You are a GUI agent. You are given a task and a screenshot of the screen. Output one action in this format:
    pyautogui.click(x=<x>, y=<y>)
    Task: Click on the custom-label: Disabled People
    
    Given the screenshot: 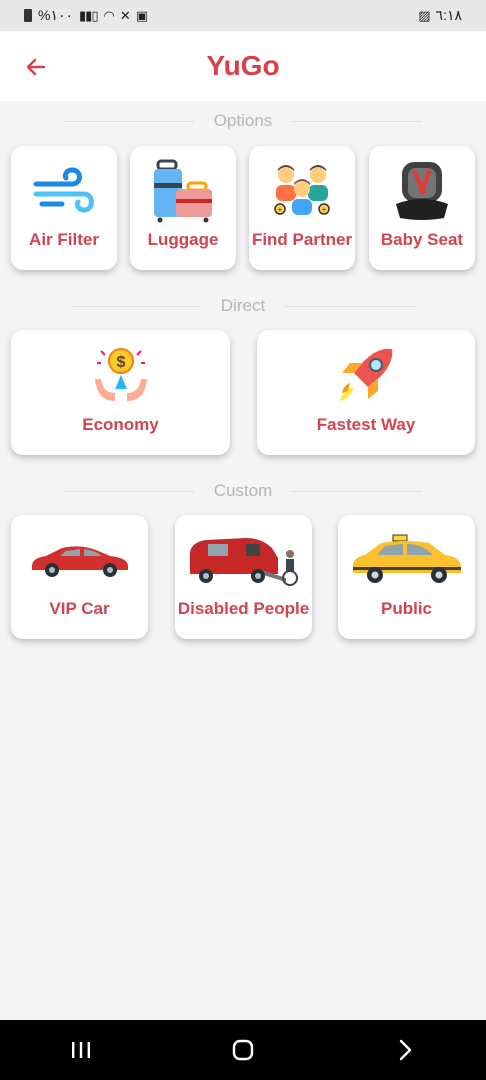 What is the action you would take?
    pyautogui.click(x=243, y=608)
    